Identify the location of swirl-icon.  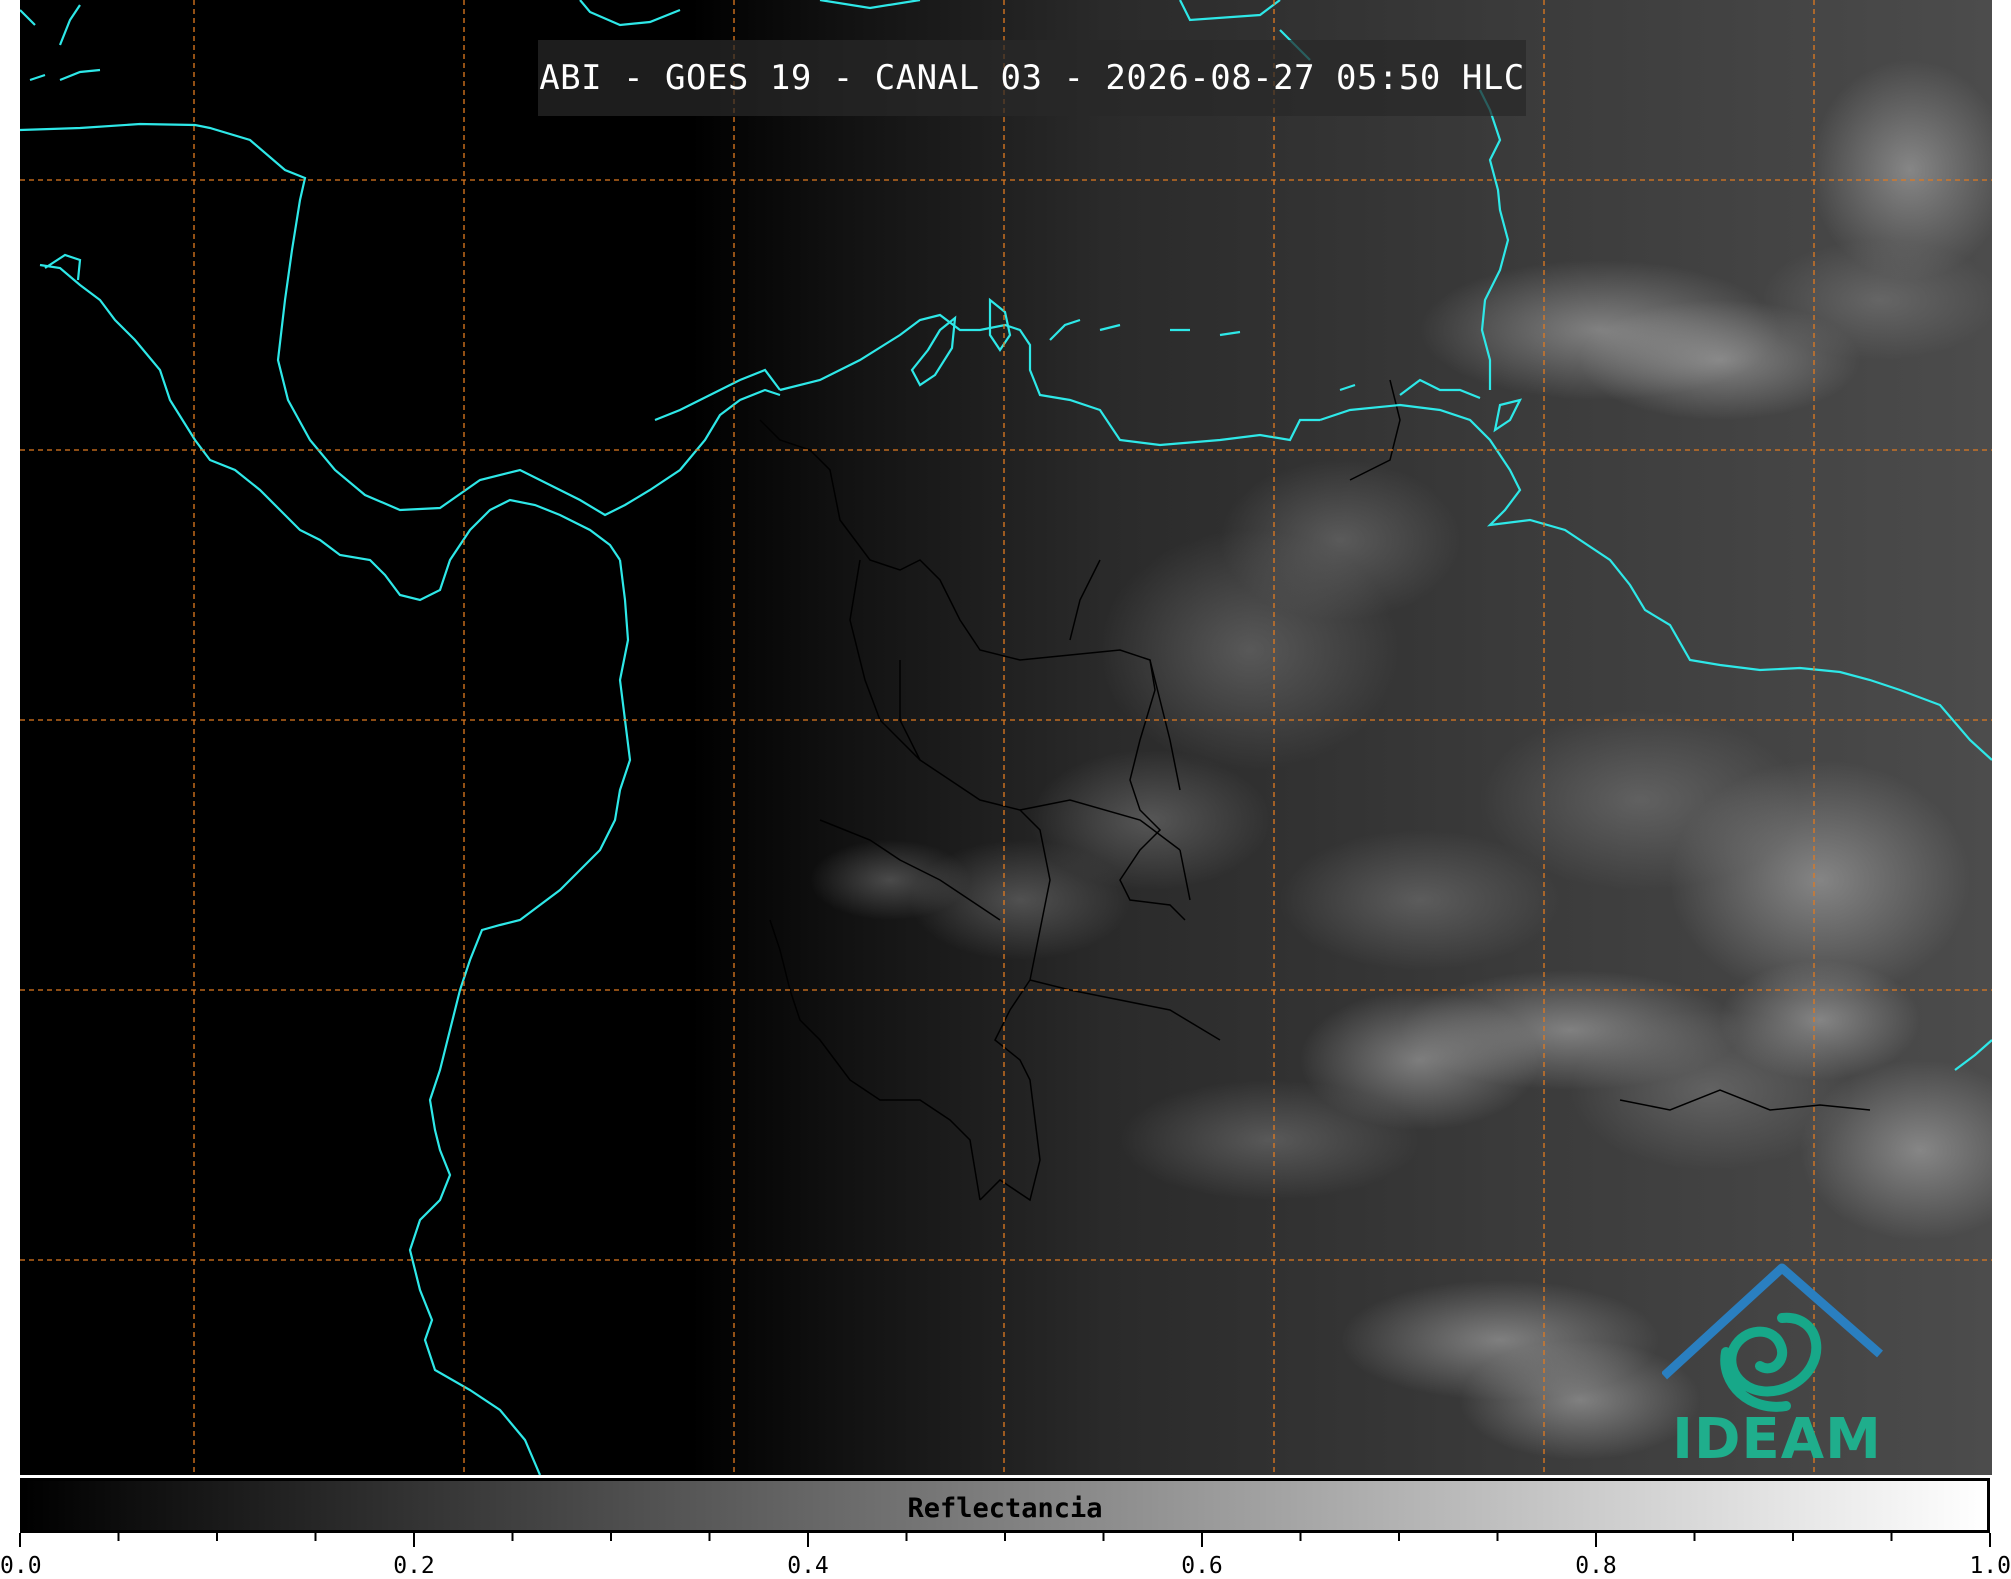
(1771, 1362).